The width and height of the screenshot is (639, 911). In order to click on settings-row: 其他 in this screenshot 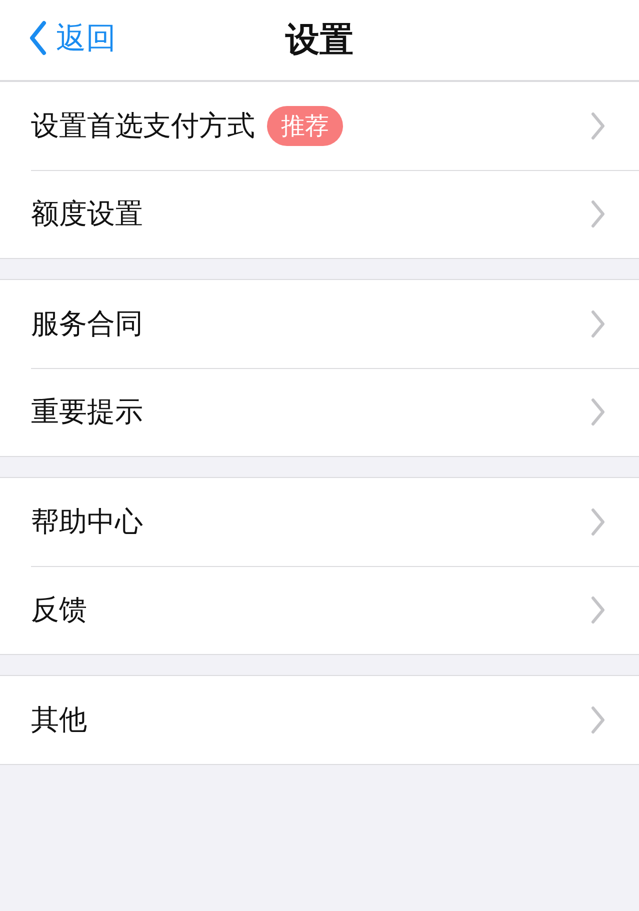, I will do `click(319, 720)`.